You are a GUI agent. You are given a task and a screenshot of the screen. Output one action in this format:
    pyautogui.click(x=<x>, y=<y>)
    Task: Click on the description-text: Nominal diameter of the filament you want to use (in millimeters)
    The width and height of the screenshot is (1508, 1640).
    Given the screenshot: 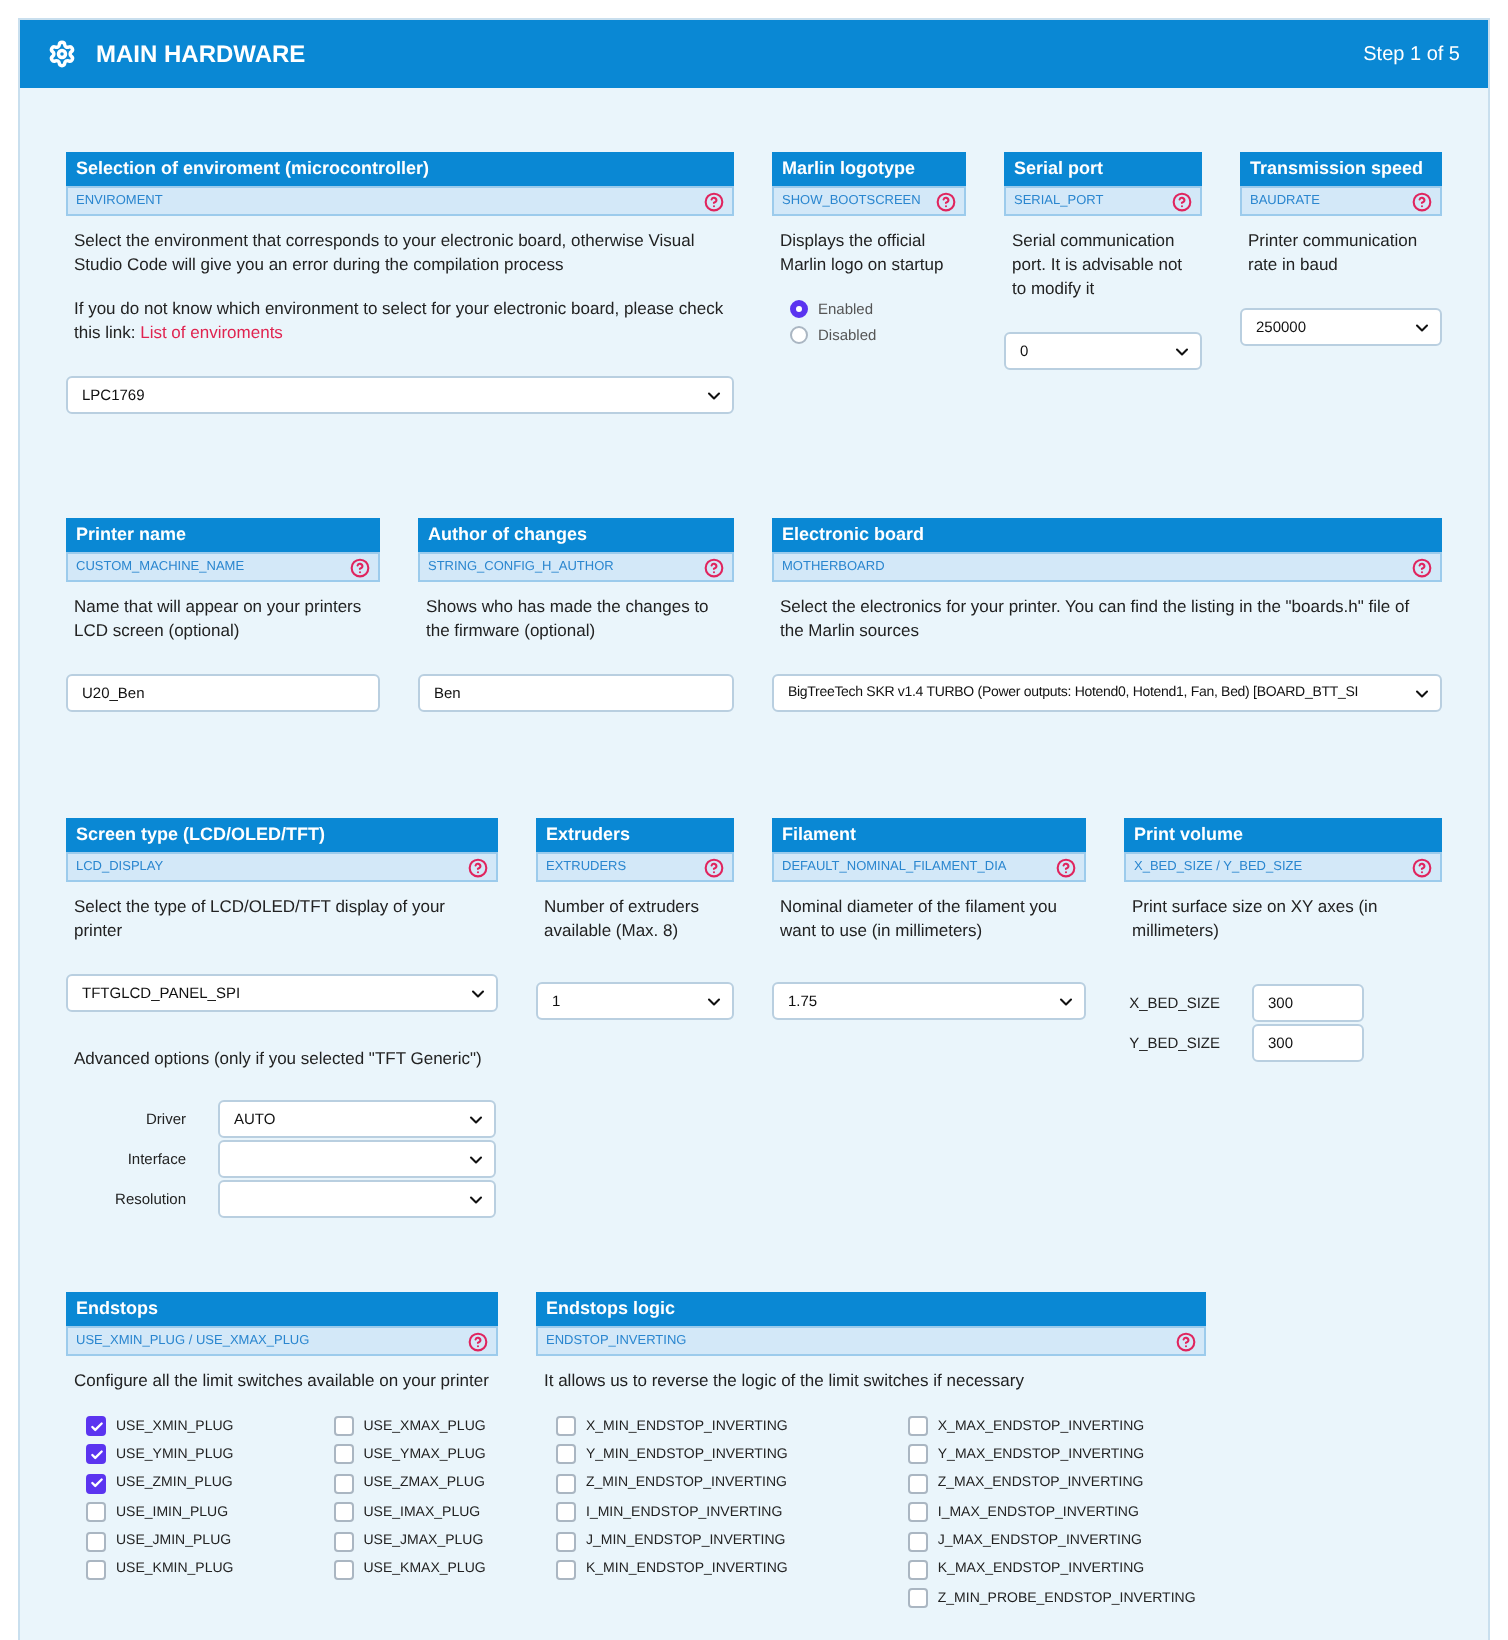 What is the action you would take?
    pyautogui.click(x=919, y=918)
    